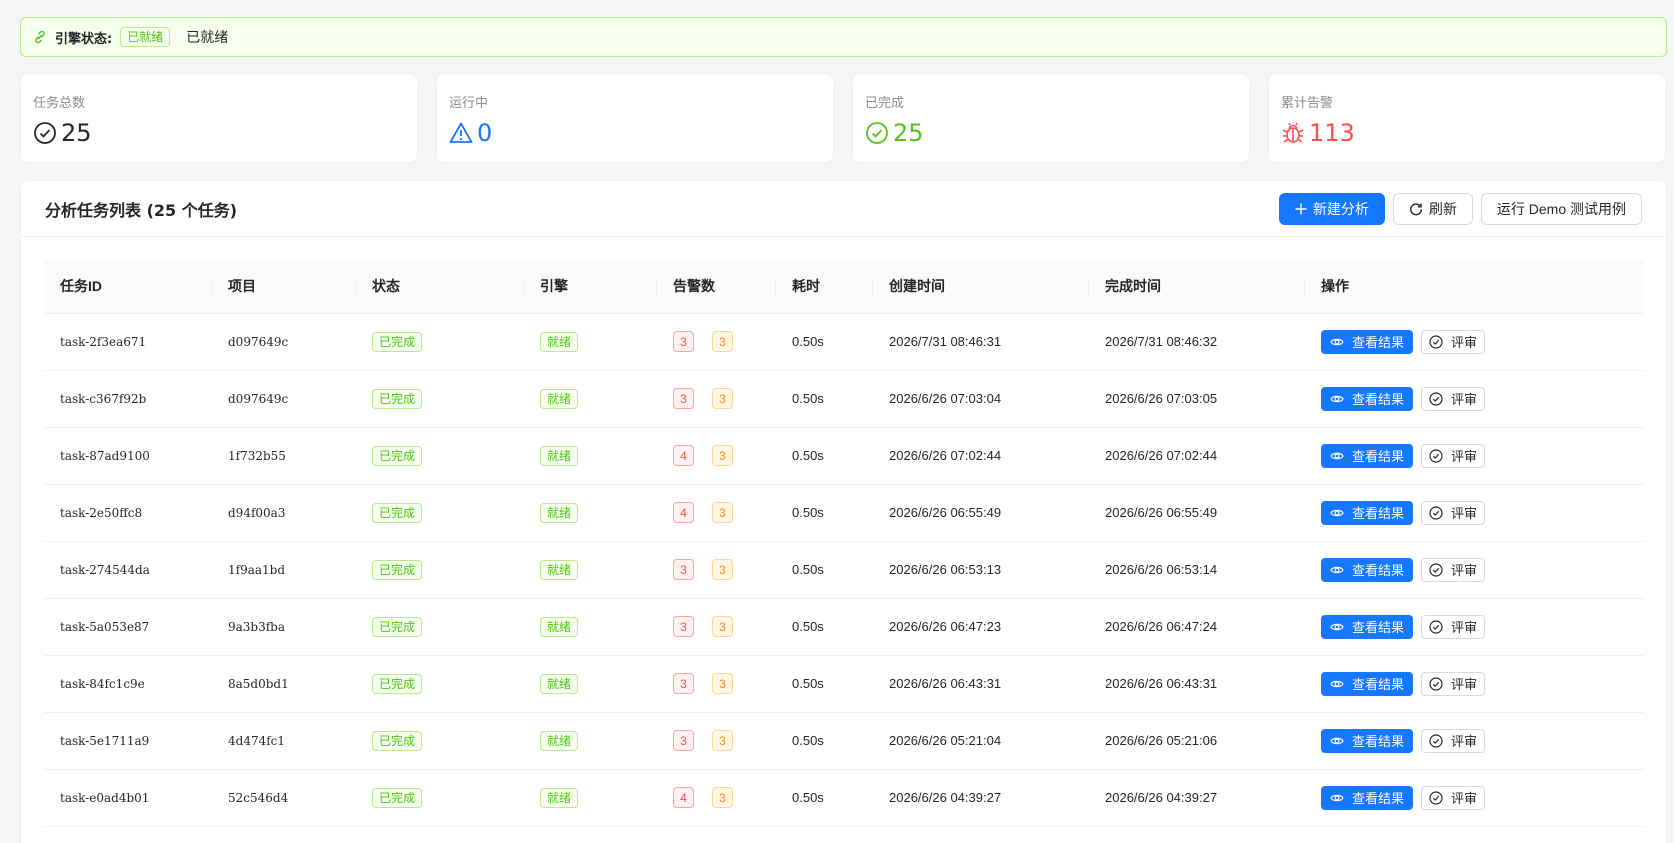  Describe the element at coordinates (843, 37) in the screenshot. I see `engine-status-bar: 引擎状态: 已就绪 已就绪` at that location.